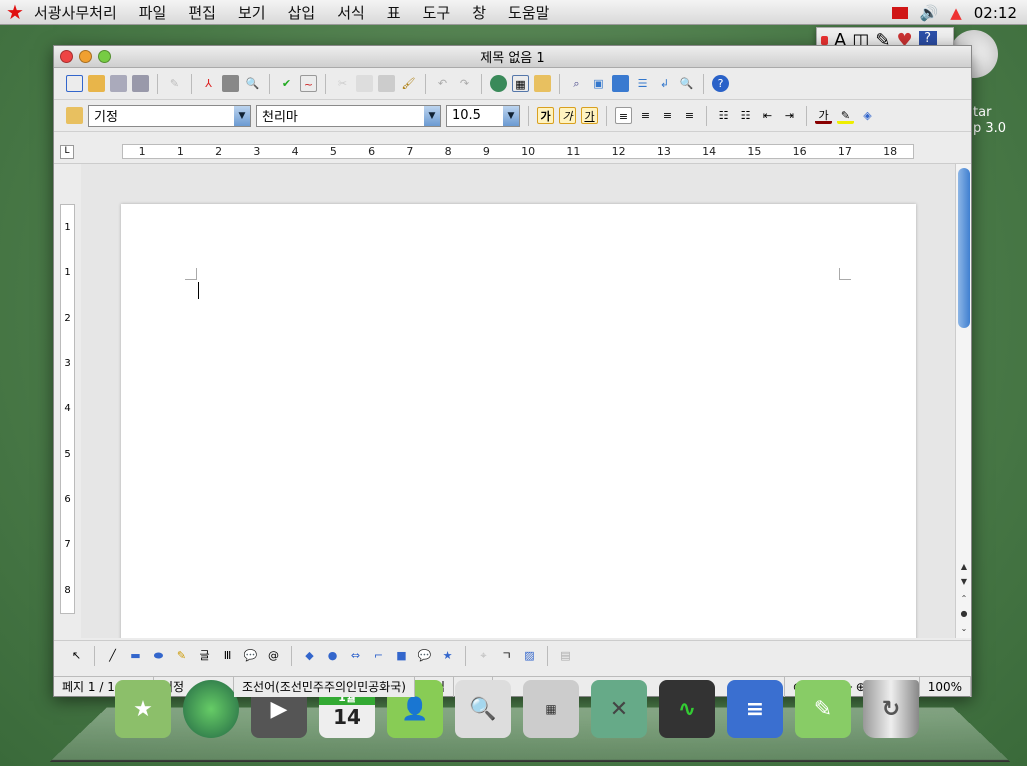 This screenshot has width=1027, height=766. Describe the element at coordinates (153, 12) in the screenshot. I see `menu-file: 파일` at that location.